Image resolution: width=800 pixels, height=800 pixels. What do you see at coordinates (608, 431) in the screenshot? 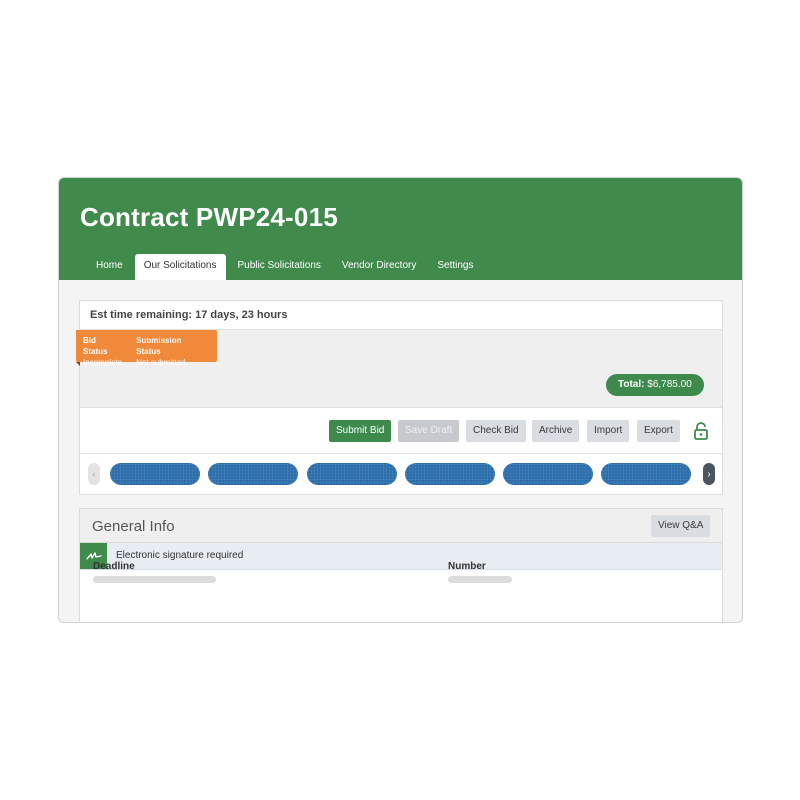
I see `import-button: Import` at bounding box center [608, 431].